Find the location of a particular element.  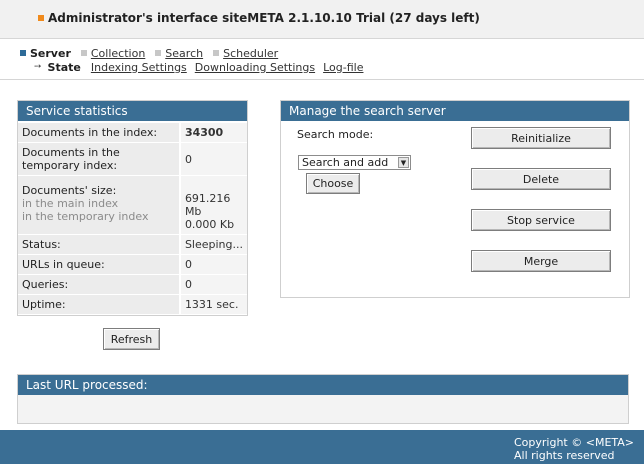

stat-value: 691.216 Mb 0.000 Kb is located at coordinates (213, 205).